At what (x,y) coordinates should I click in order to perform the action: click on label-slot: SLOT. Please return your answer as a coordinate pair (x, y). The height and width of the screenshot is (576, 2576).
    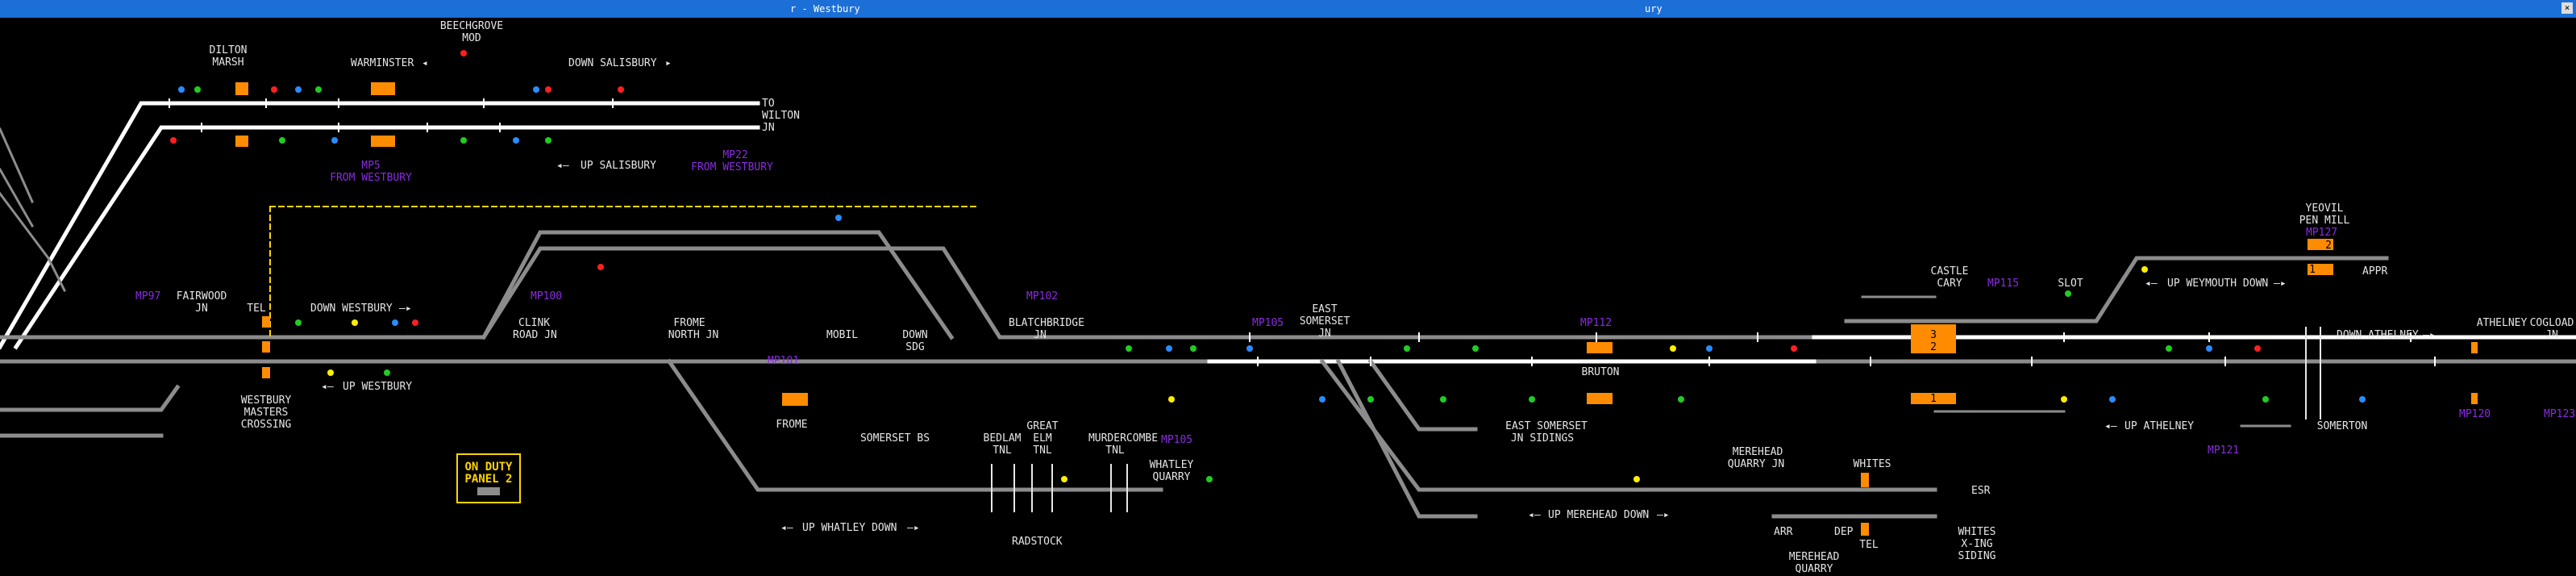
    Looking at the image, I should click on (2070, 284).